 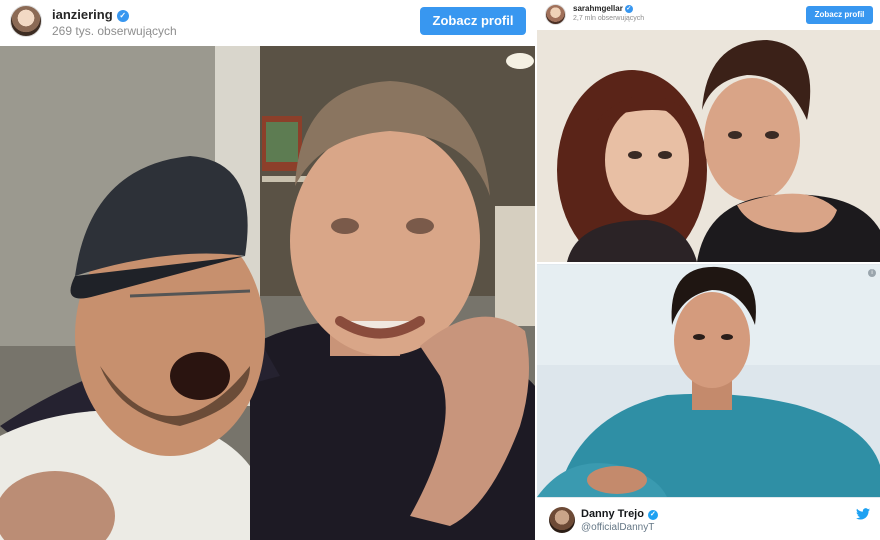 I want to click on info-icon: i, so click(x=872, y=273).